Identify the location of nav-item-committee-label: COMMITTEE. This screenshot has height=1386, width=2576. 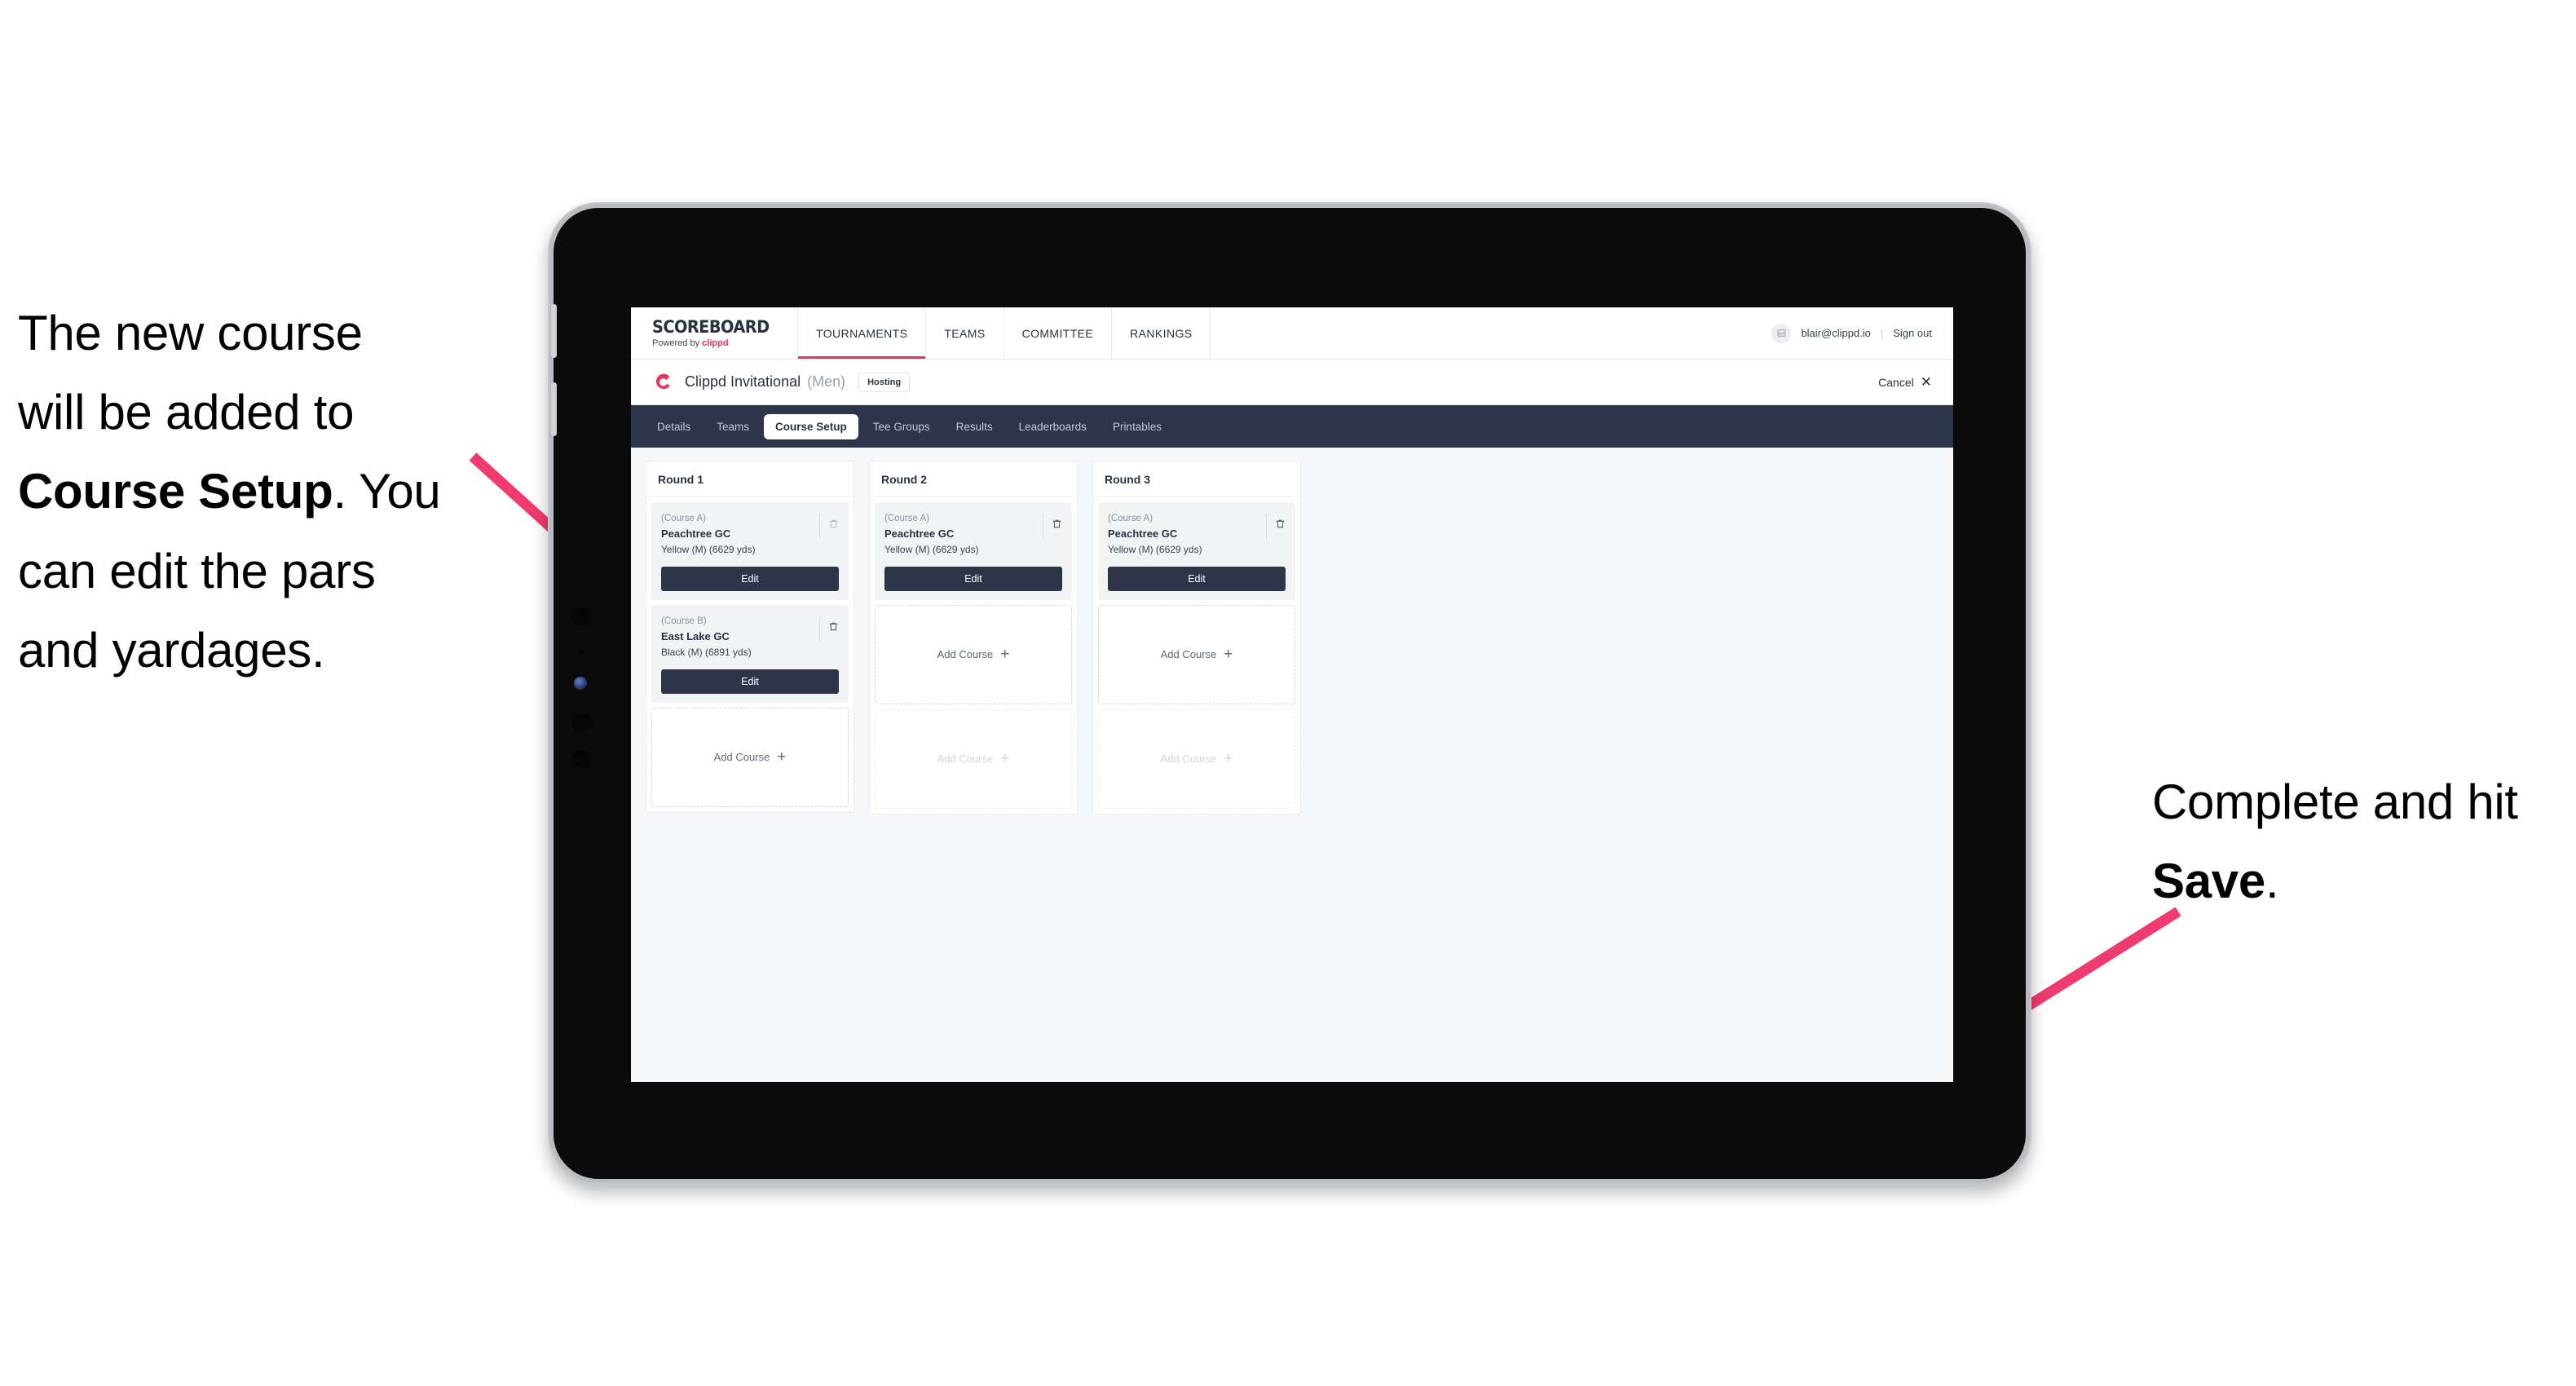
(1057, 333).